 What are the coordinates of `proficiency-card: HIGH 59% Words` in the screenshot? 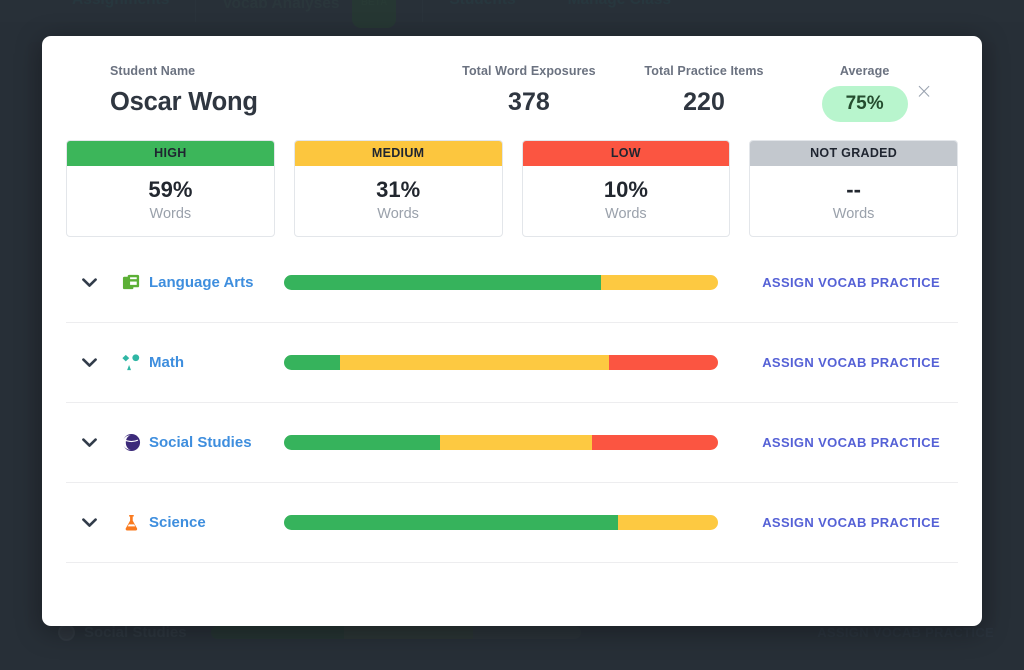 It's located at (170, 188).